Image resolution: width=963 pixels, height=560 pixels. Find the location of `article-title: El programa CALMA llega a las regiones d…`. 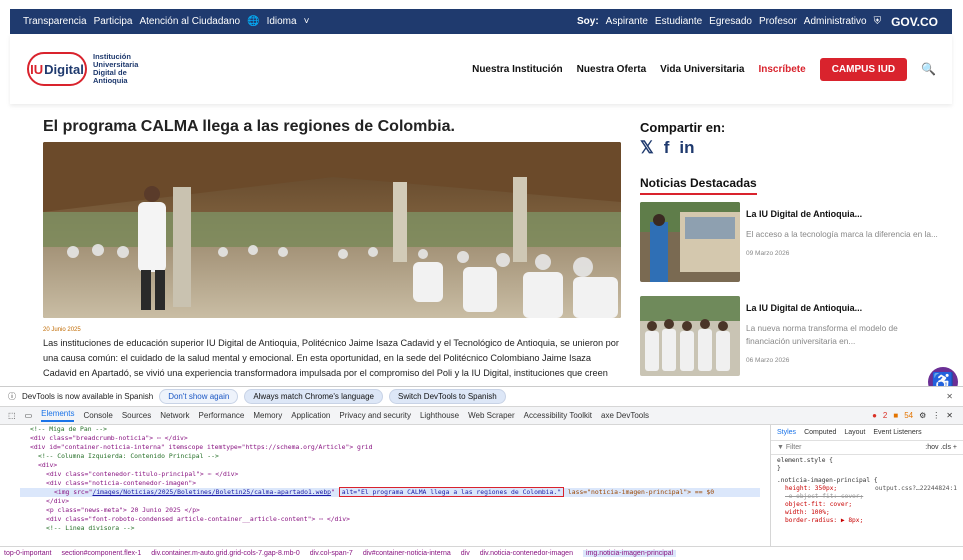

article-title: El programa CALMA llega a las regiones d… is located at coordinates (249, 126).